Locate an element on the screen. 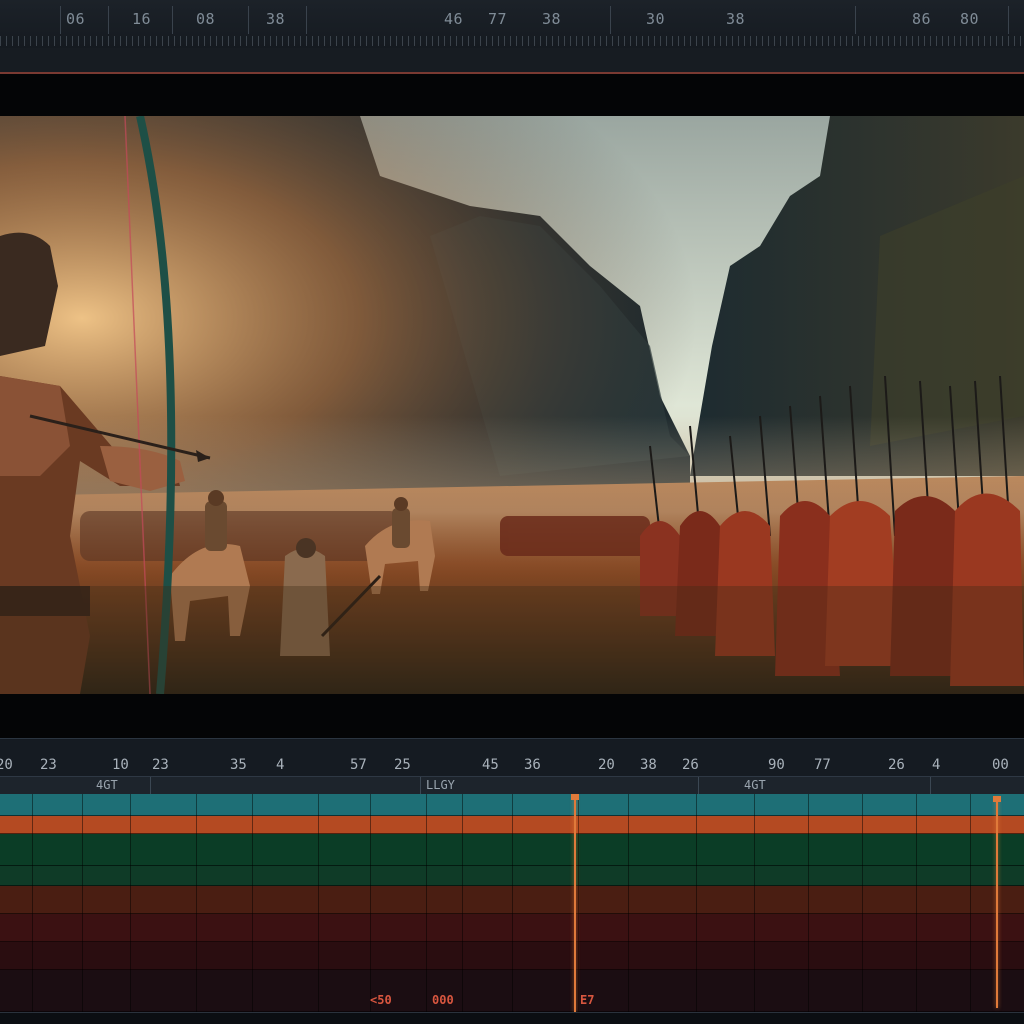 The width and height of the screenshot is (1024, 1024). out-point-marker is located at coordinates (997, 902).